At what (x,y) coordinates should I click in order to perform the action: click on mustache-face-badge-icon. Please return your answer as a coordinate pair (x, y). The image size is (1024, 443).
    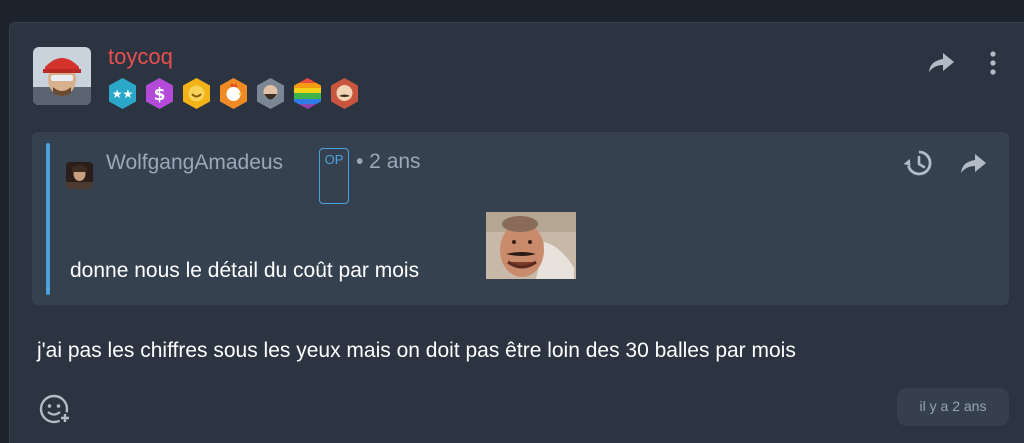
    Looking at the image, I should click on (344, 93).